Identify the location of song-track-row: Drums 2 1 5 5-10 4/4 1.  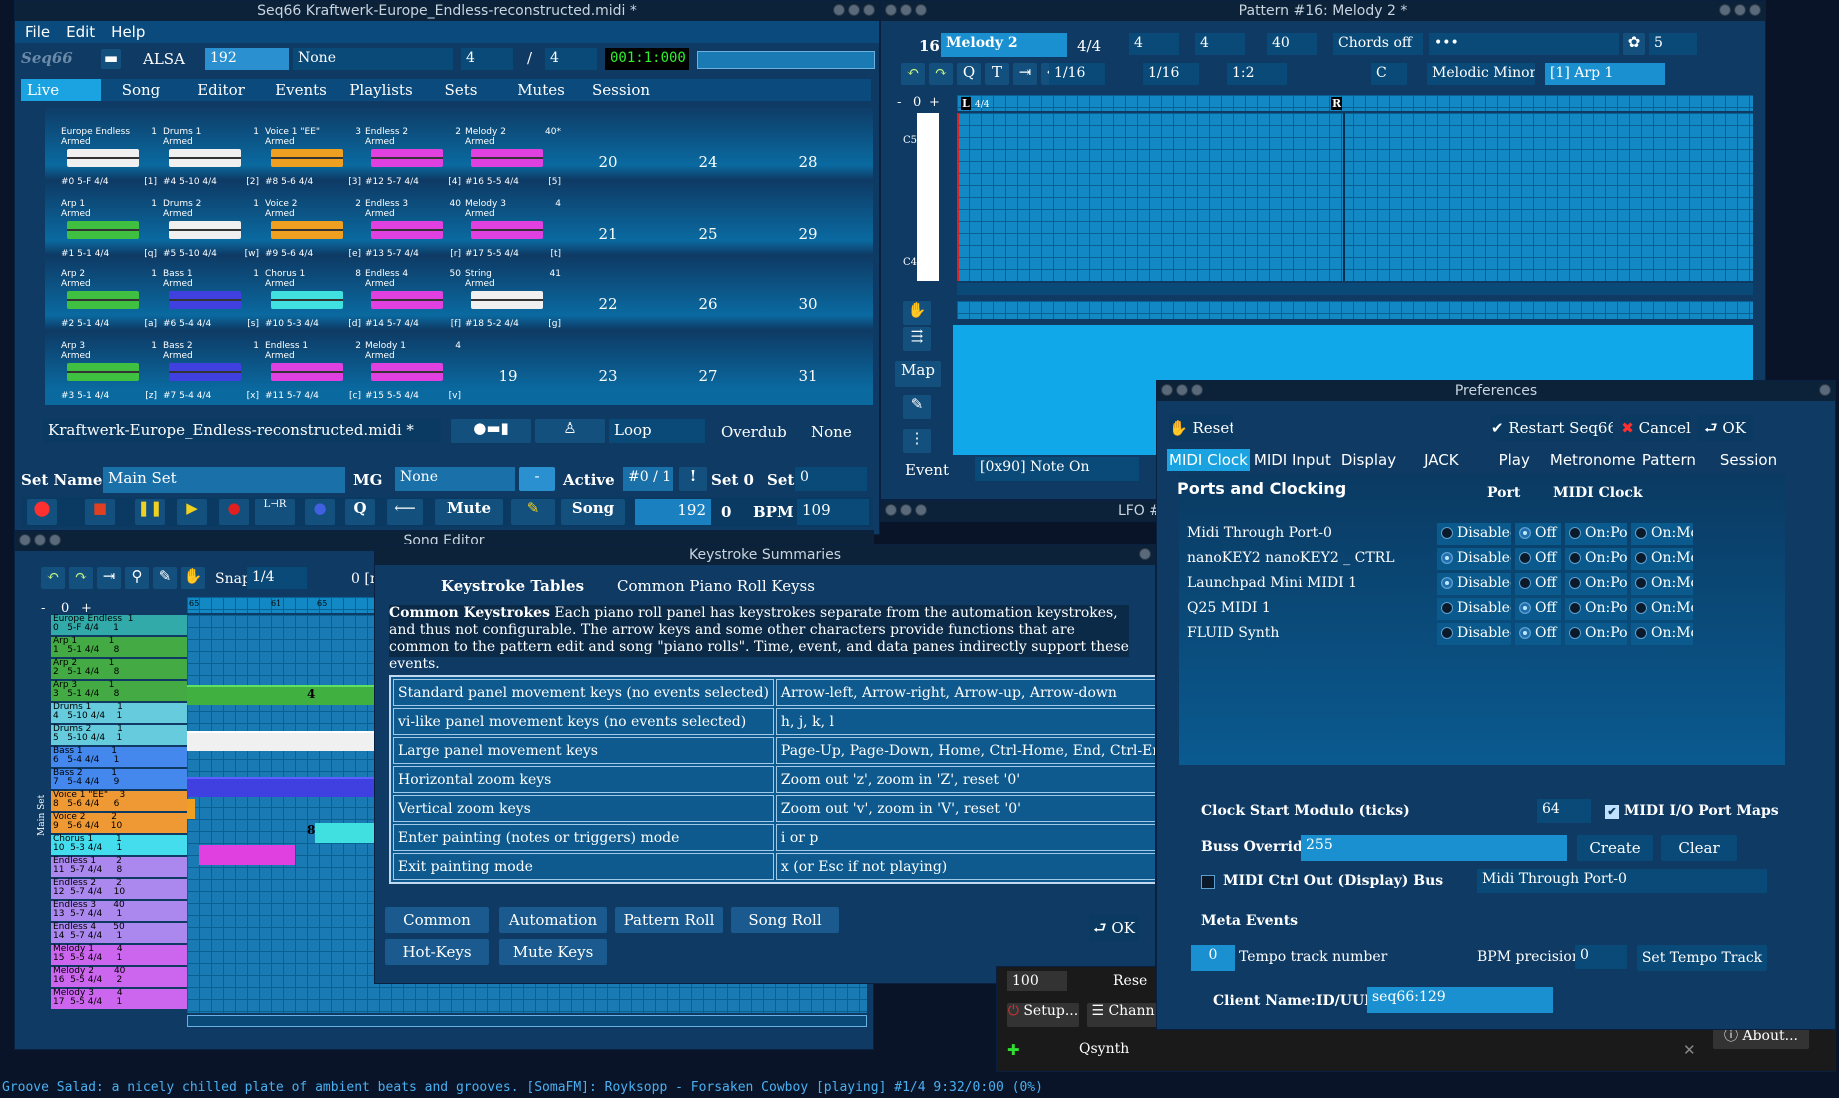
(121, 735).